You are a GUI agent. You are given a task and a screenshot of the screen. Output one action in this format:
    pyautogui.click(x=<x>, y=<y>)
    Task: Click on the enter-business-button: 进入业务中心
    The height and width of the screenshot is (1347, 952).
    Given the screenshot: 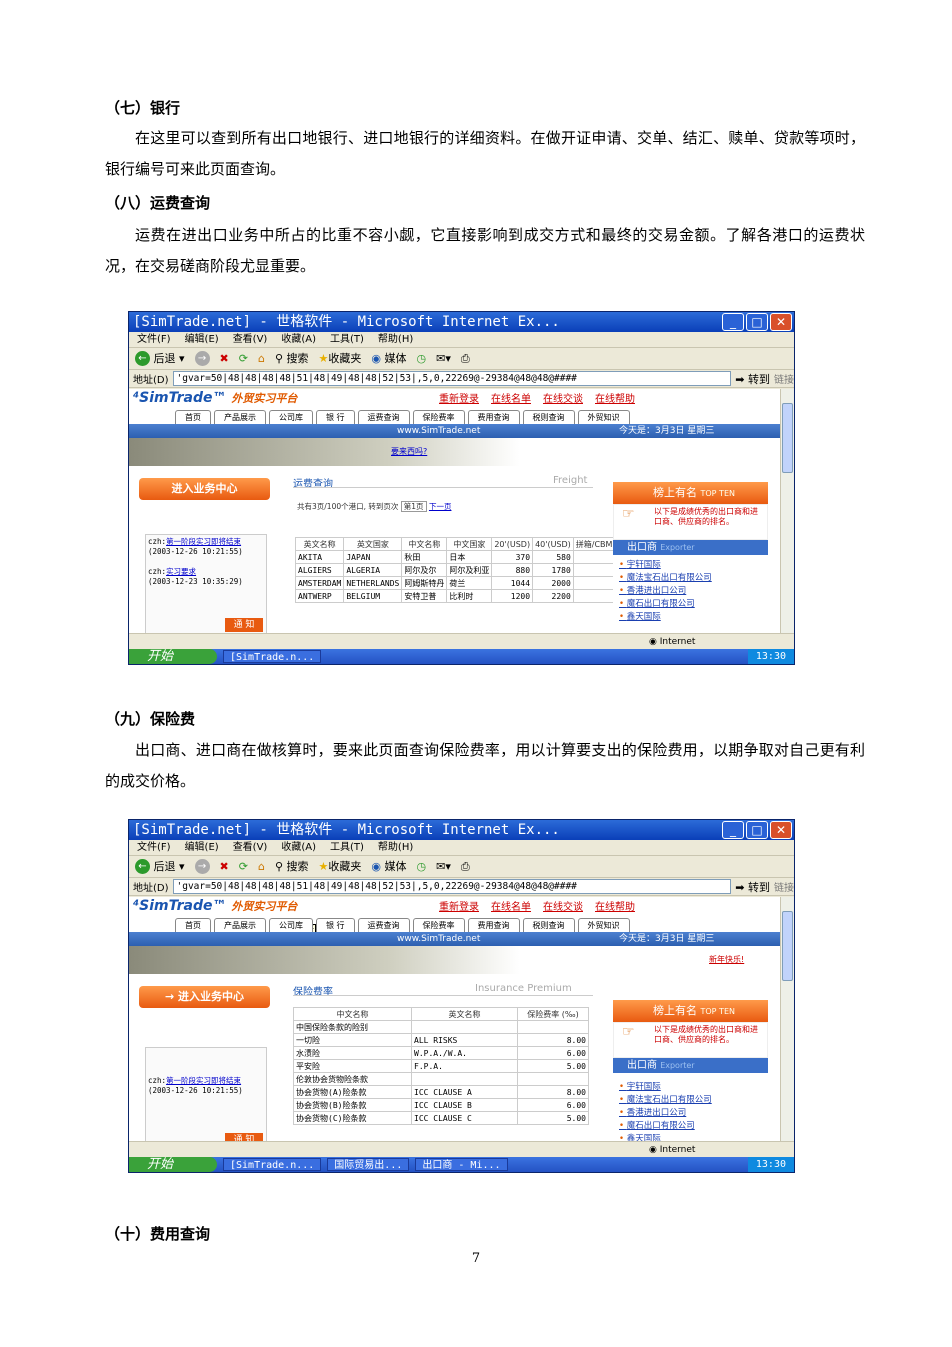 What is the action you would take?
    pyautogui.click(x=204, y=489)
    